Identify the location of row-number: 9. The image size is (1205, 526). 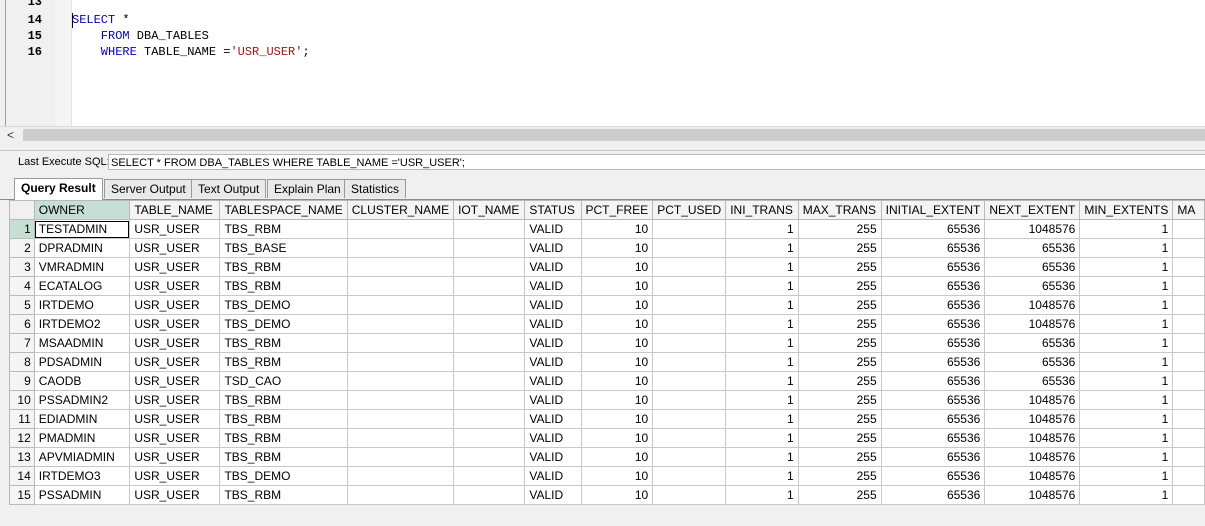
(22, 381).